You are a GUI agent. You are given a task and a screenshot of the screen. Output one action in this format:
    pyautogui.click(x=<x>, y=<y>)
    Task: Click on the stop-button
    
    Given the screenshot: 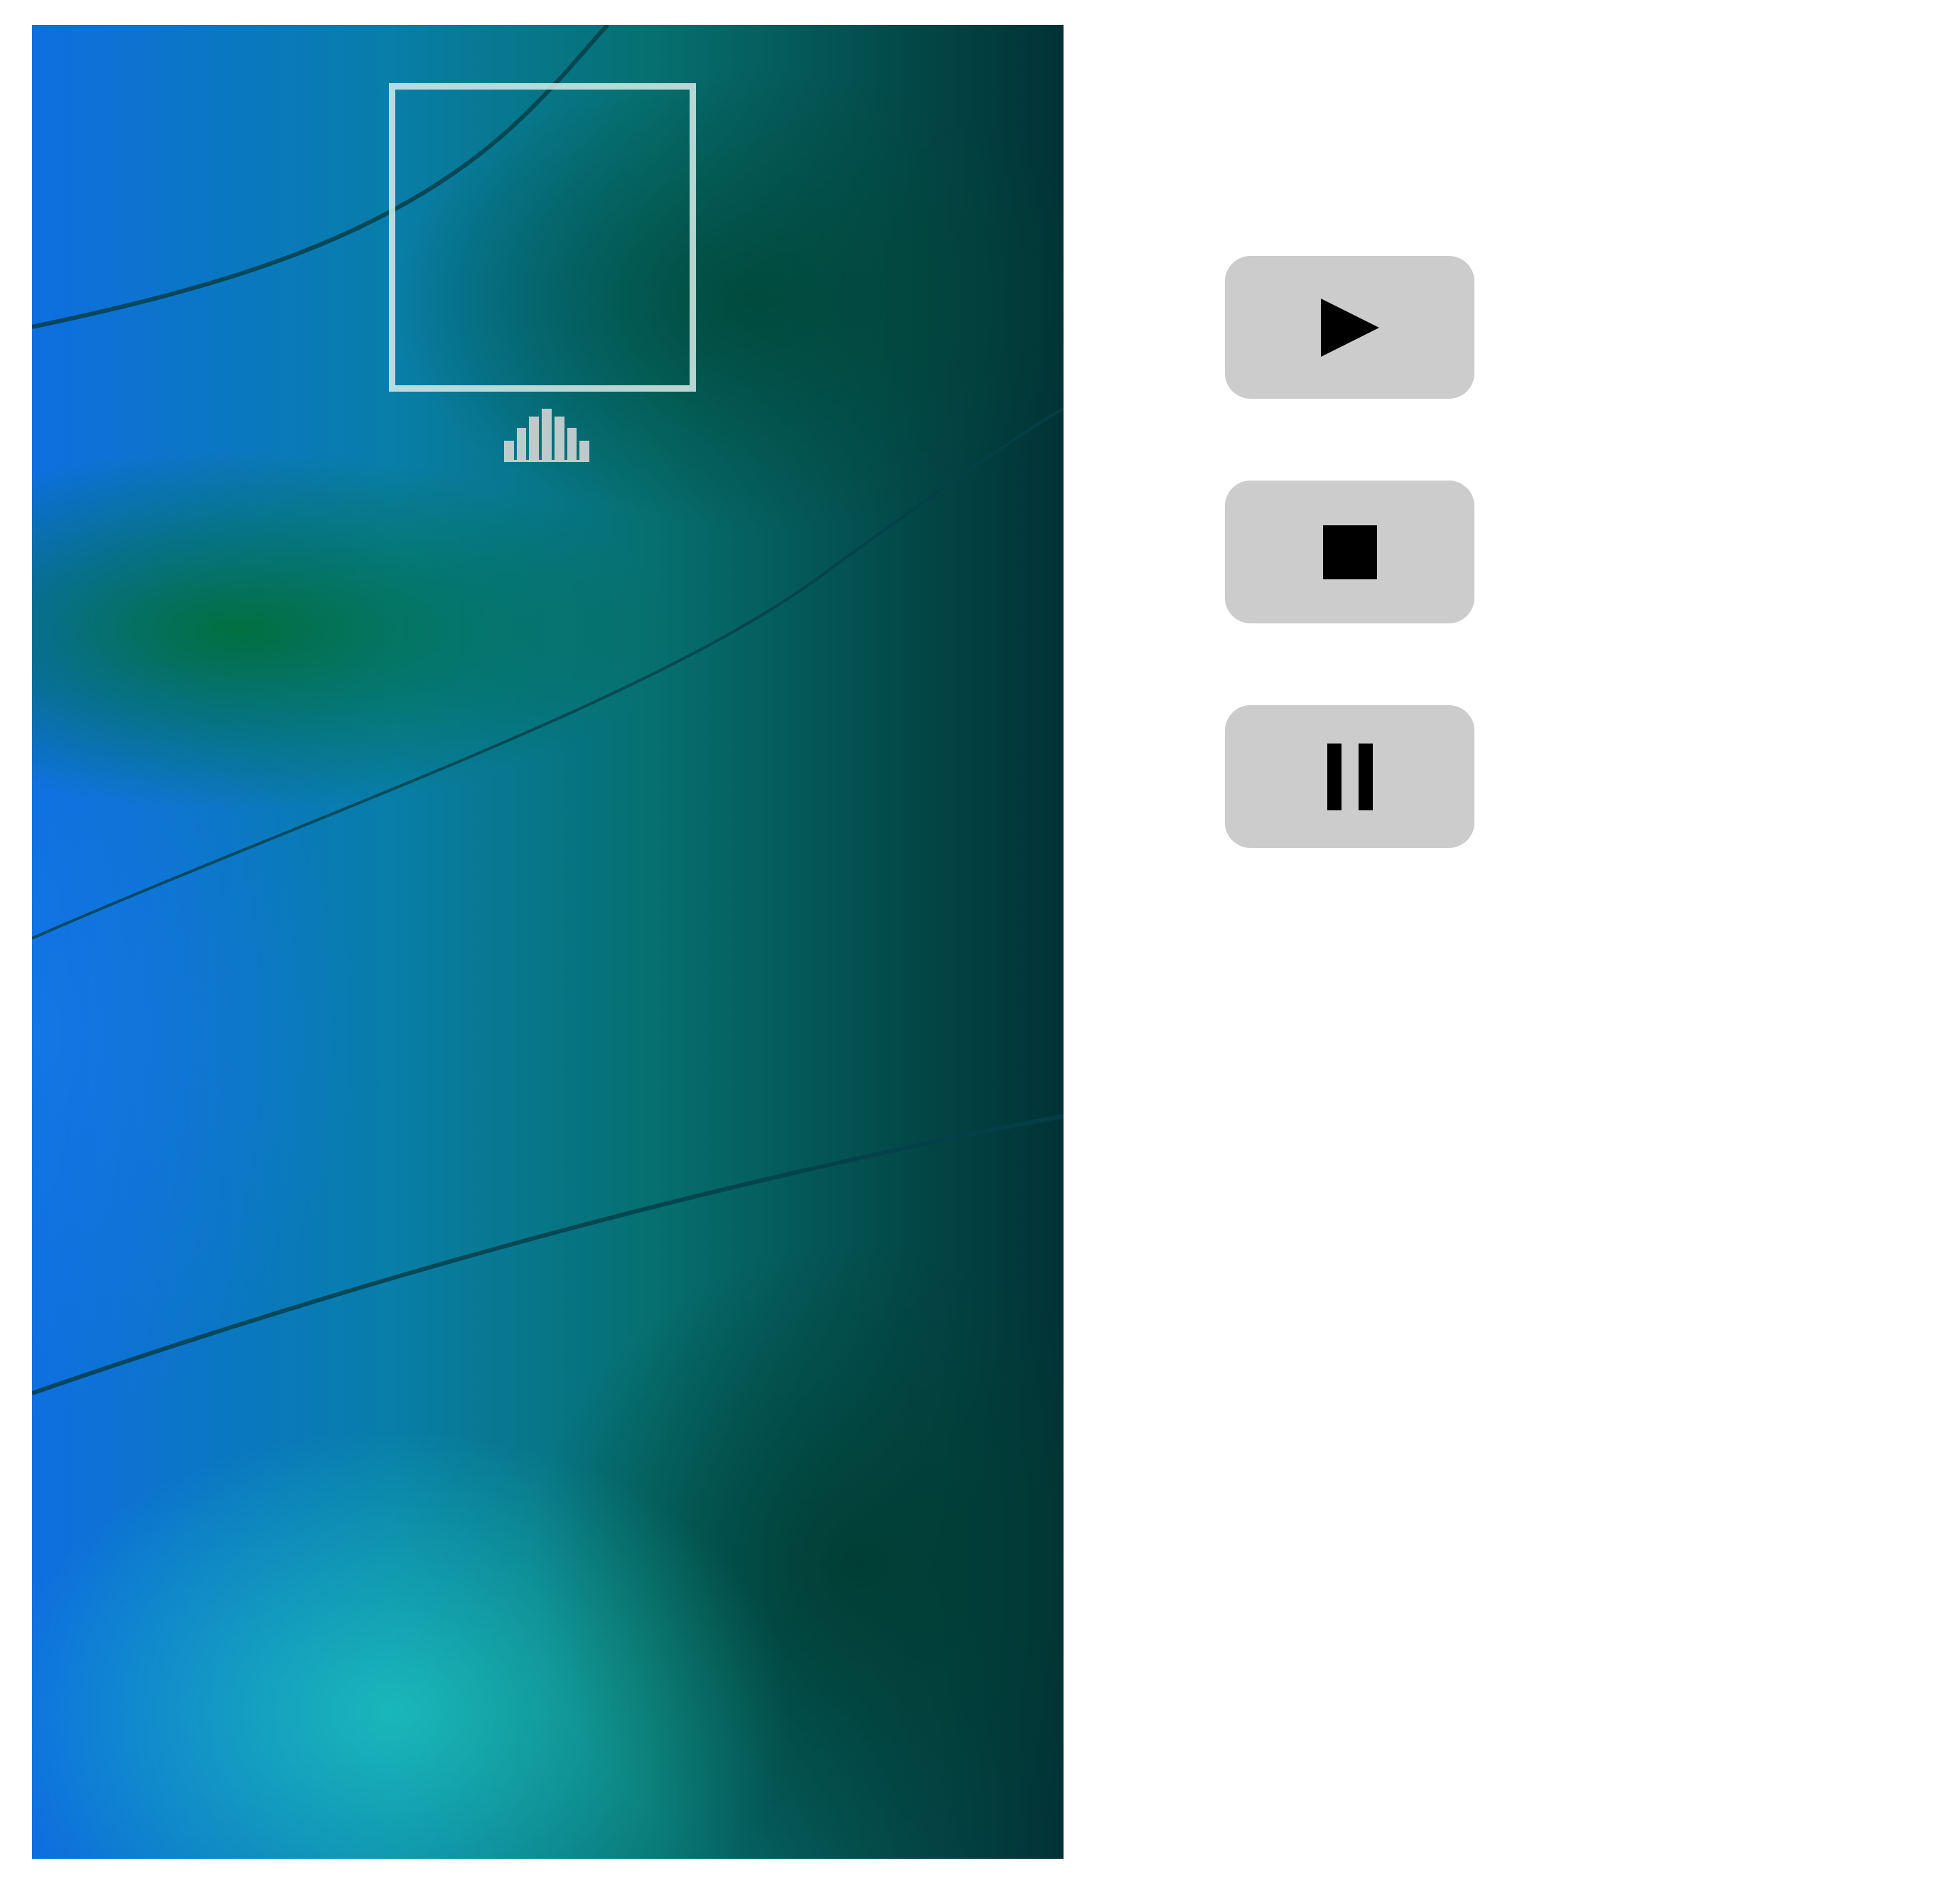 What is the action you would take?
    pyautogui.click(x=1349, y=552)
    